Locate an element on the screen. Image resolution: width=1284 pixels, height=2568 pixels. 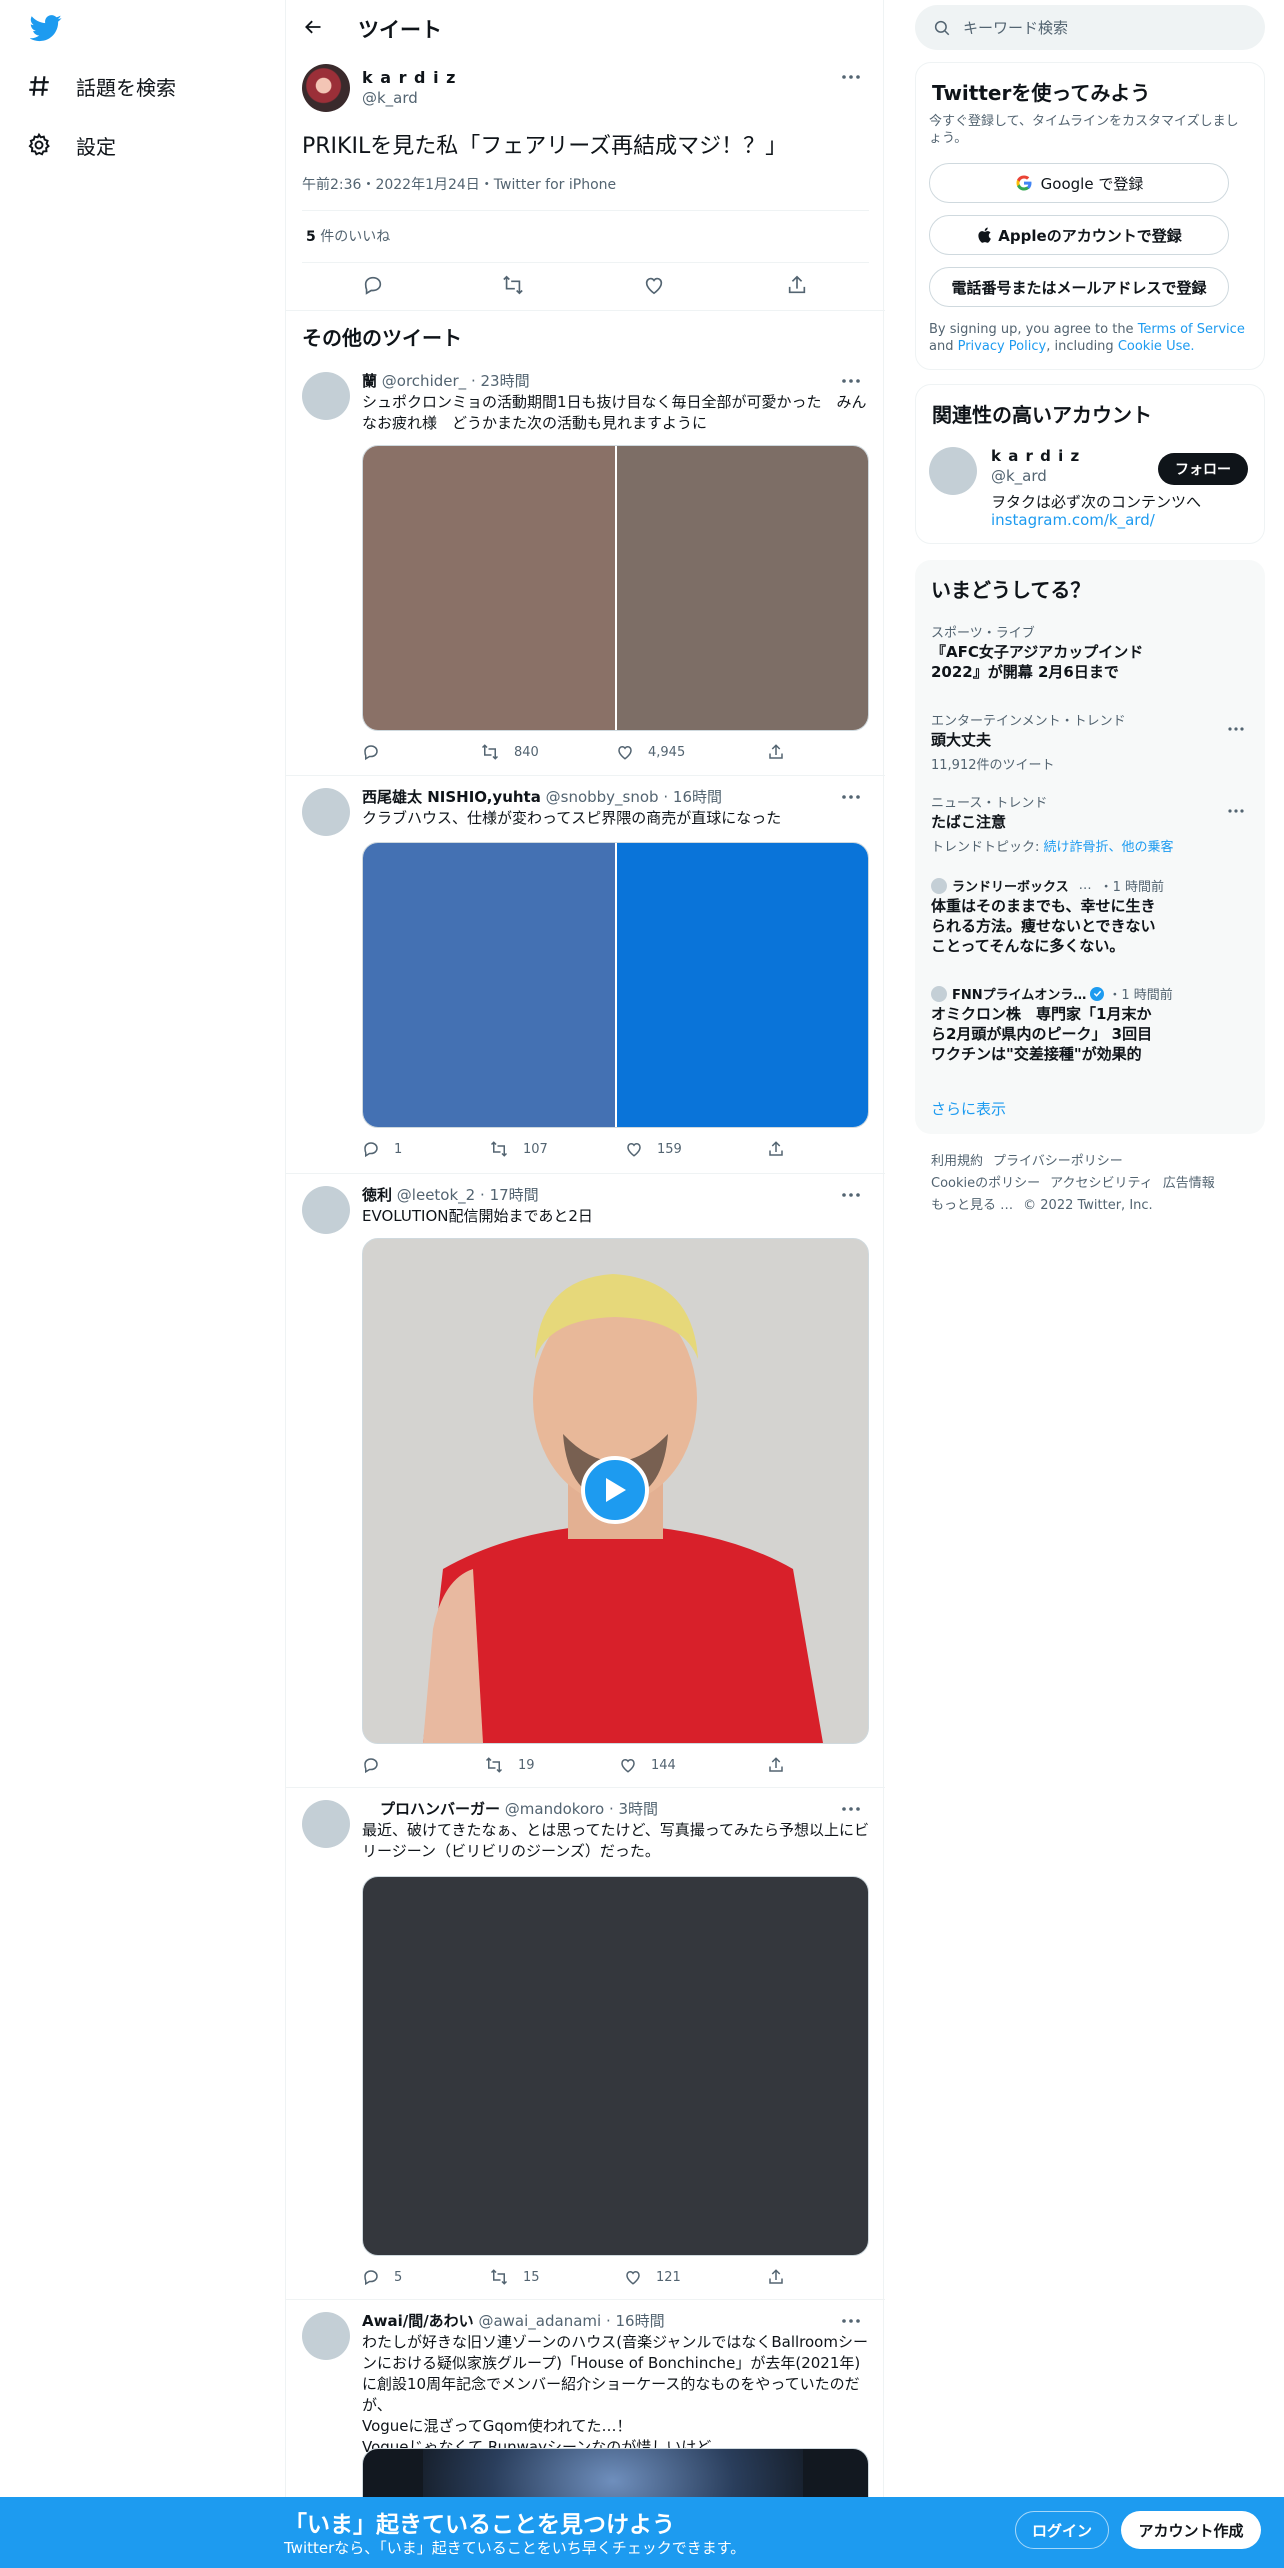
author-handle: @leetok_2 is located at coordinates (436, 1195).